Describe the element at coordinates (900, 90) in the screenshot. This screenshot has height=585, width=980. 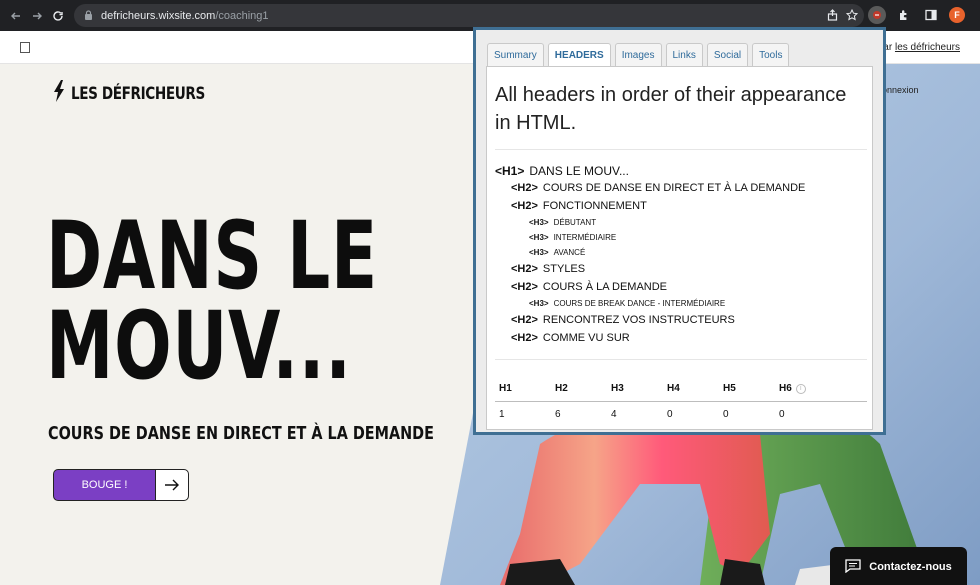
I see `login-link: onnexion` at that location.